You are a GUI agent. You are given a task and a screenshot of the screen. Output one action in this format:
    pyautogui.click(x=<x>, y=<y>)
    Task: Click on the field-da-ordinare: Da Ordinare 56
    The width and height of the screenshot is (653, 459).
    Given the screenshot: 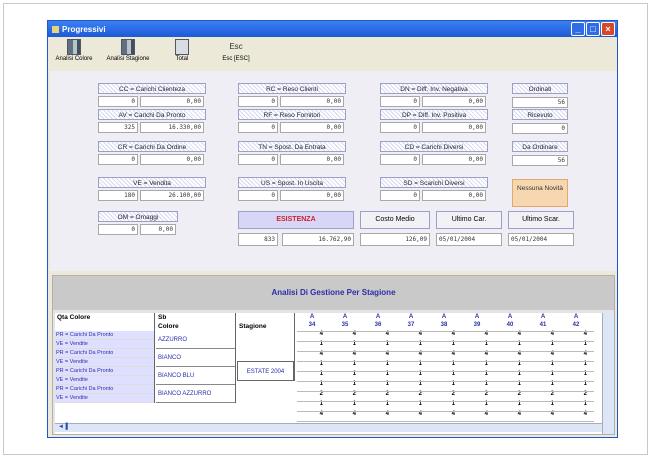 What is the action you would take?
    pyautogui.click(x=540, y=153)
    